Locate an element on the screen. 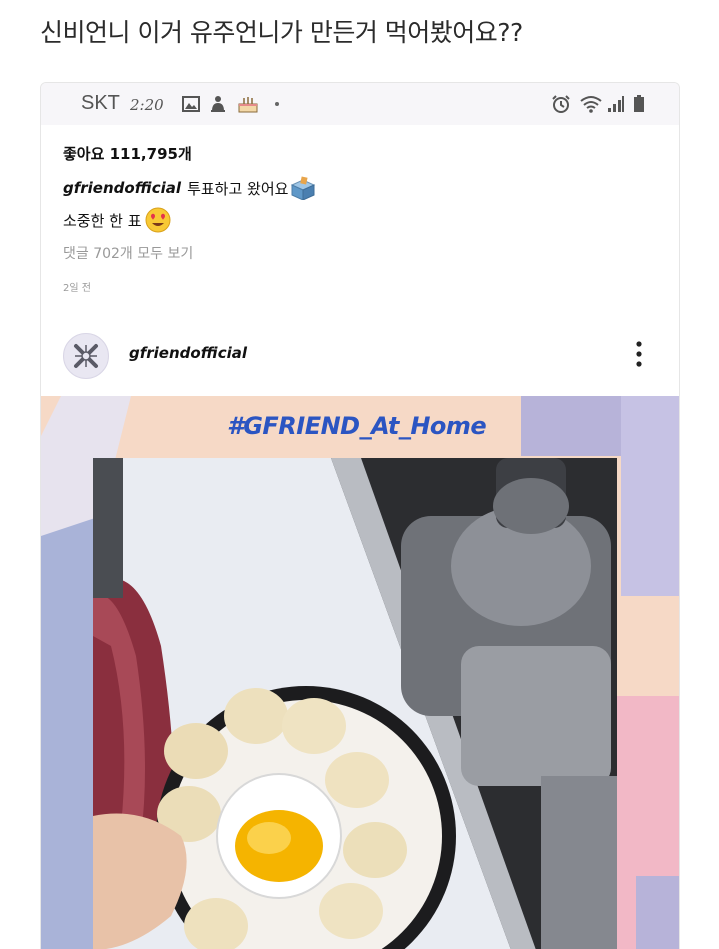 This screenshot has height=949, width=719. caption-text-2: 소중한 한 표 is located at coordinates (102, 220).